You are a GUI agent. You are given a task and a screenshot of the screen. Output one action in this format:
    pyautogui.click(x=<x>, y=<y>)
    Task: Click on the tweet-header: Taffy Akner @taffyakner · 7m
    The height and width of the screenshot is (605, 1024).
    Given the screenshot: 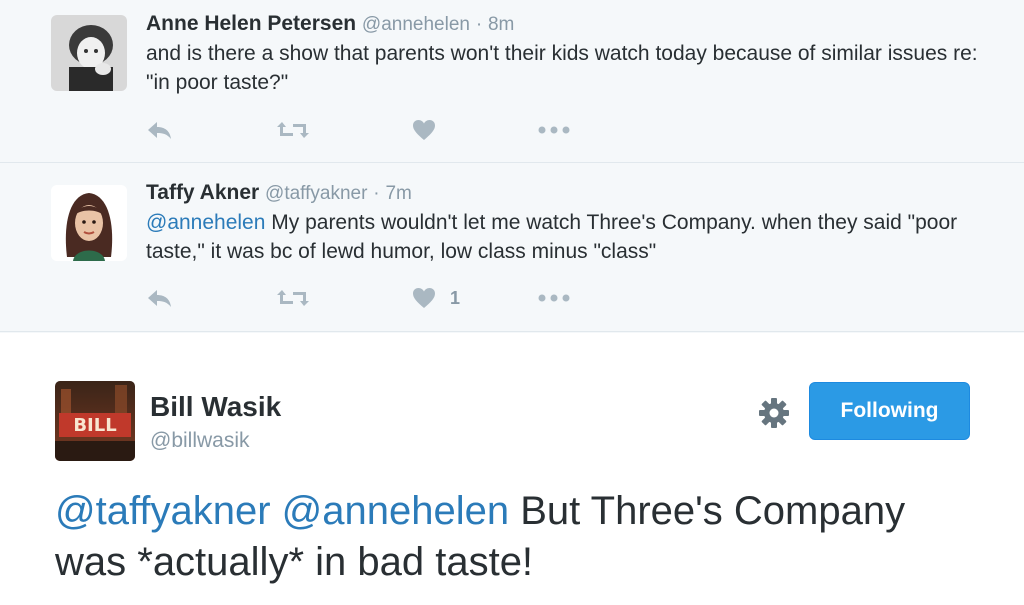 What is the action you would take?
    pyautogui.click(x=279, y=193)
    